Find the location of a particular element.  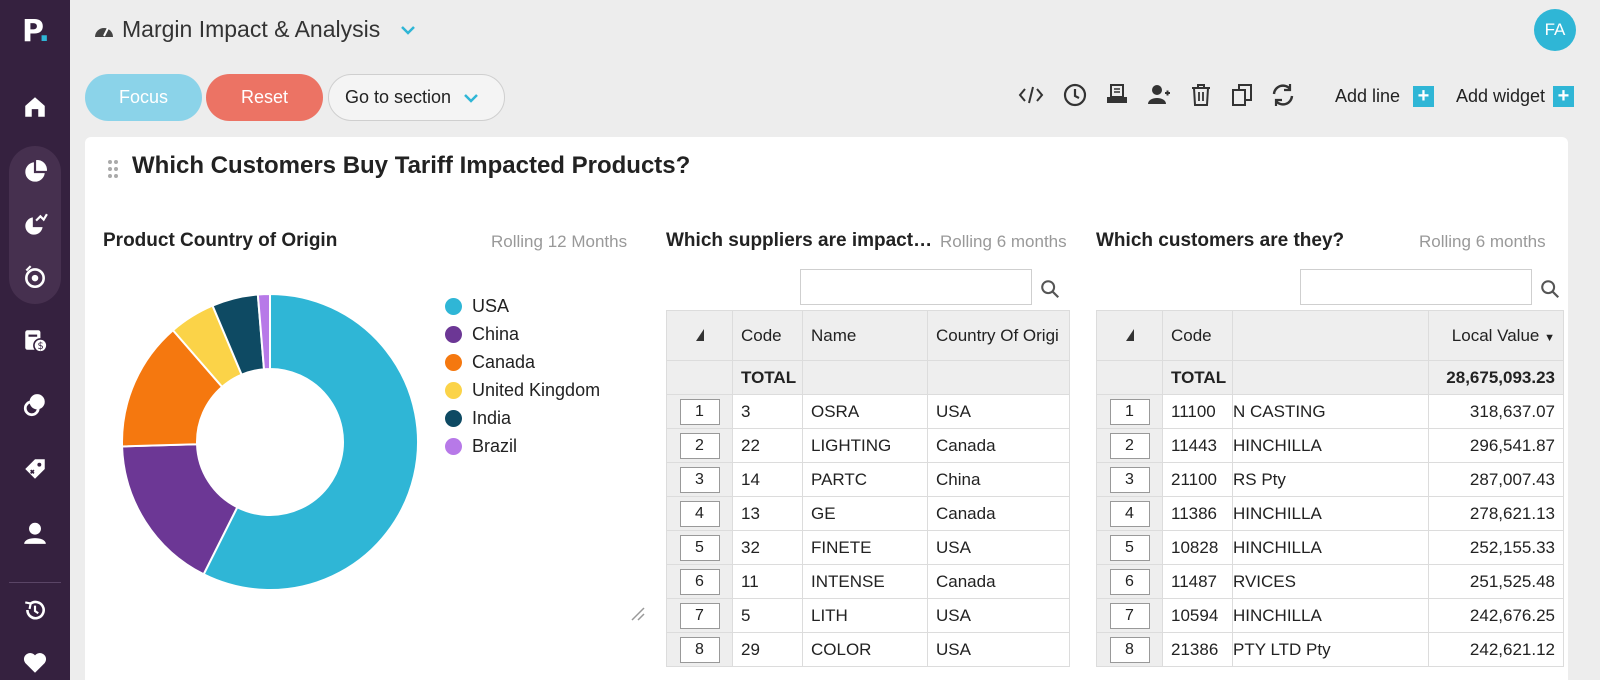

pie-chart-icon is located at coordinates (35, 172).